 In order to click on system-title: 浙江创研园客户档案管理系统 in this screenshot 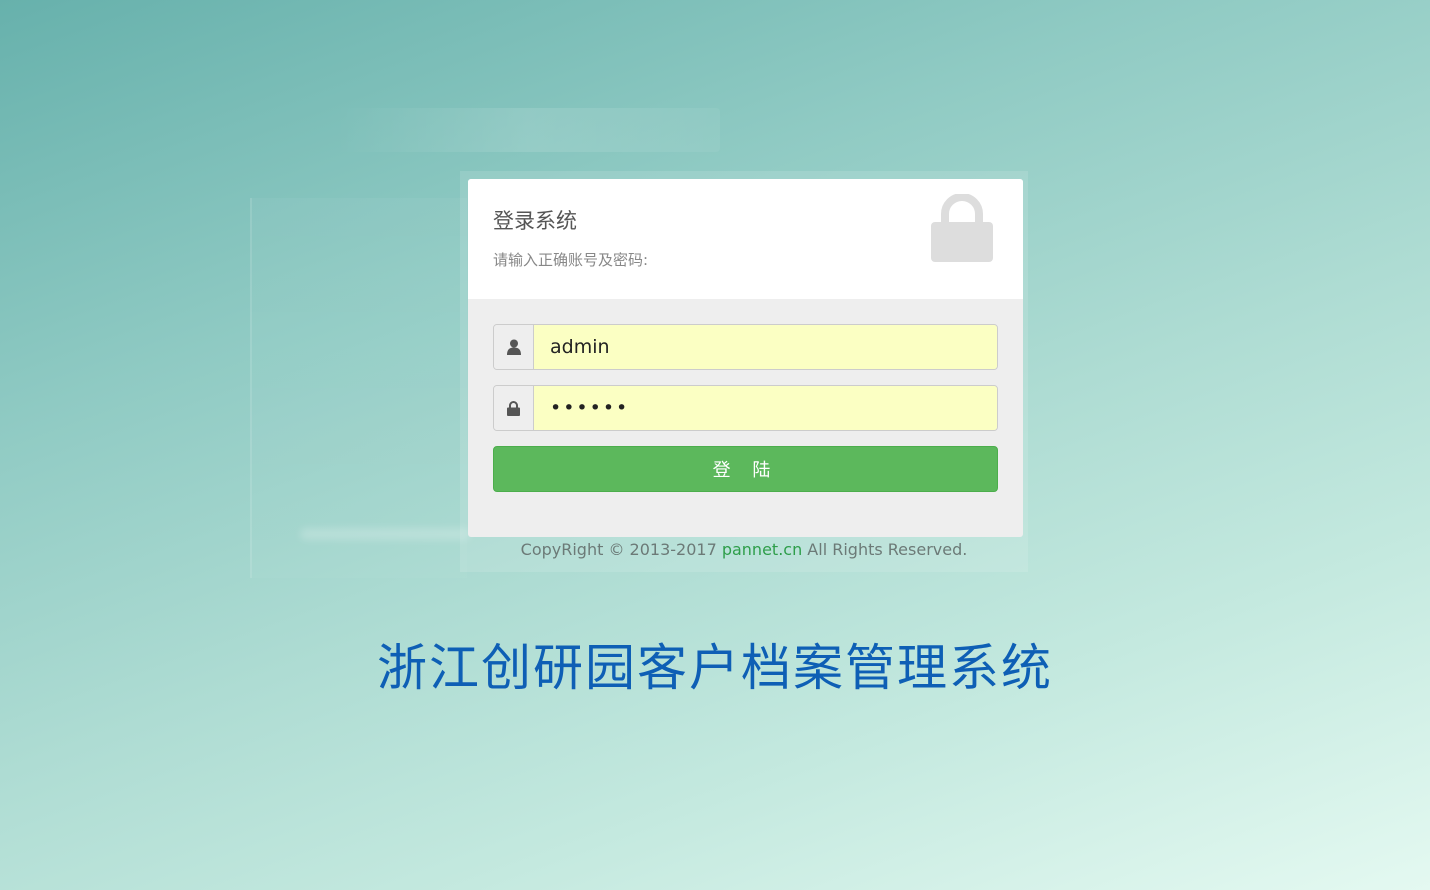, I will do `click(715, 668)`.